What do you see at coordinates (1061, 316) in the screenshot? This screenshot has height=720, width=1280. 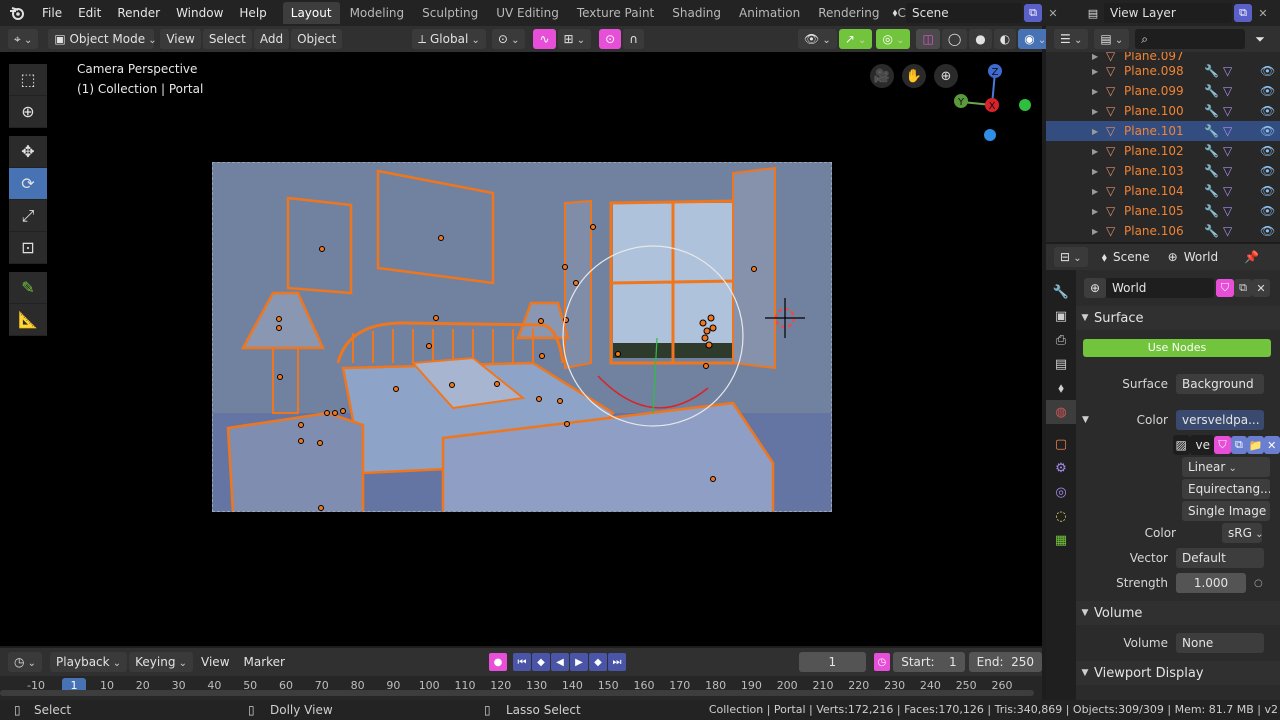 I see `render-tab-icon: ▣` at bounding box center [1061, 316].